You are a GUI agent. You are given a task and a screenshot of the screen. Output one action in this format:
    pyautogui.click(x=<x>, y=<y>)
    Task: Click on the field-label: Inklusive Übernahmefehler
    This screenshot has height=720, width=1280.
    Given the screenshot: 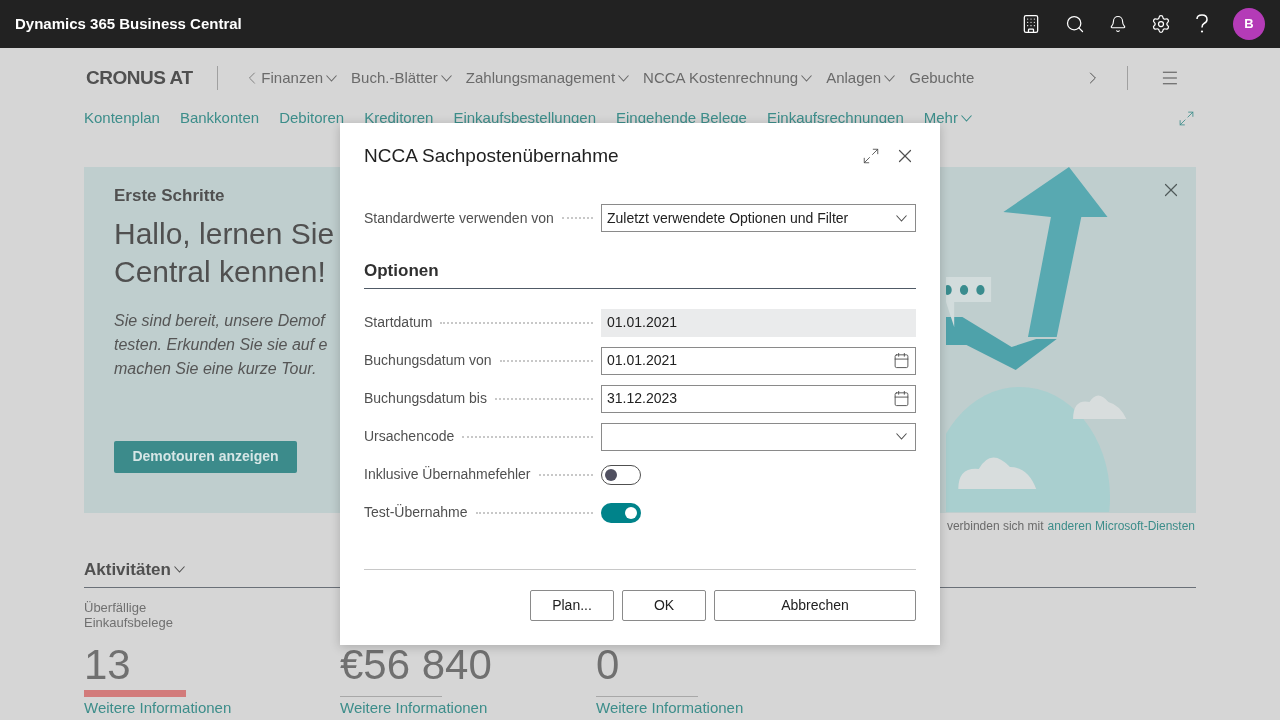 What is the action you would take?
    pyautogui.click(x=447, y=474)
    